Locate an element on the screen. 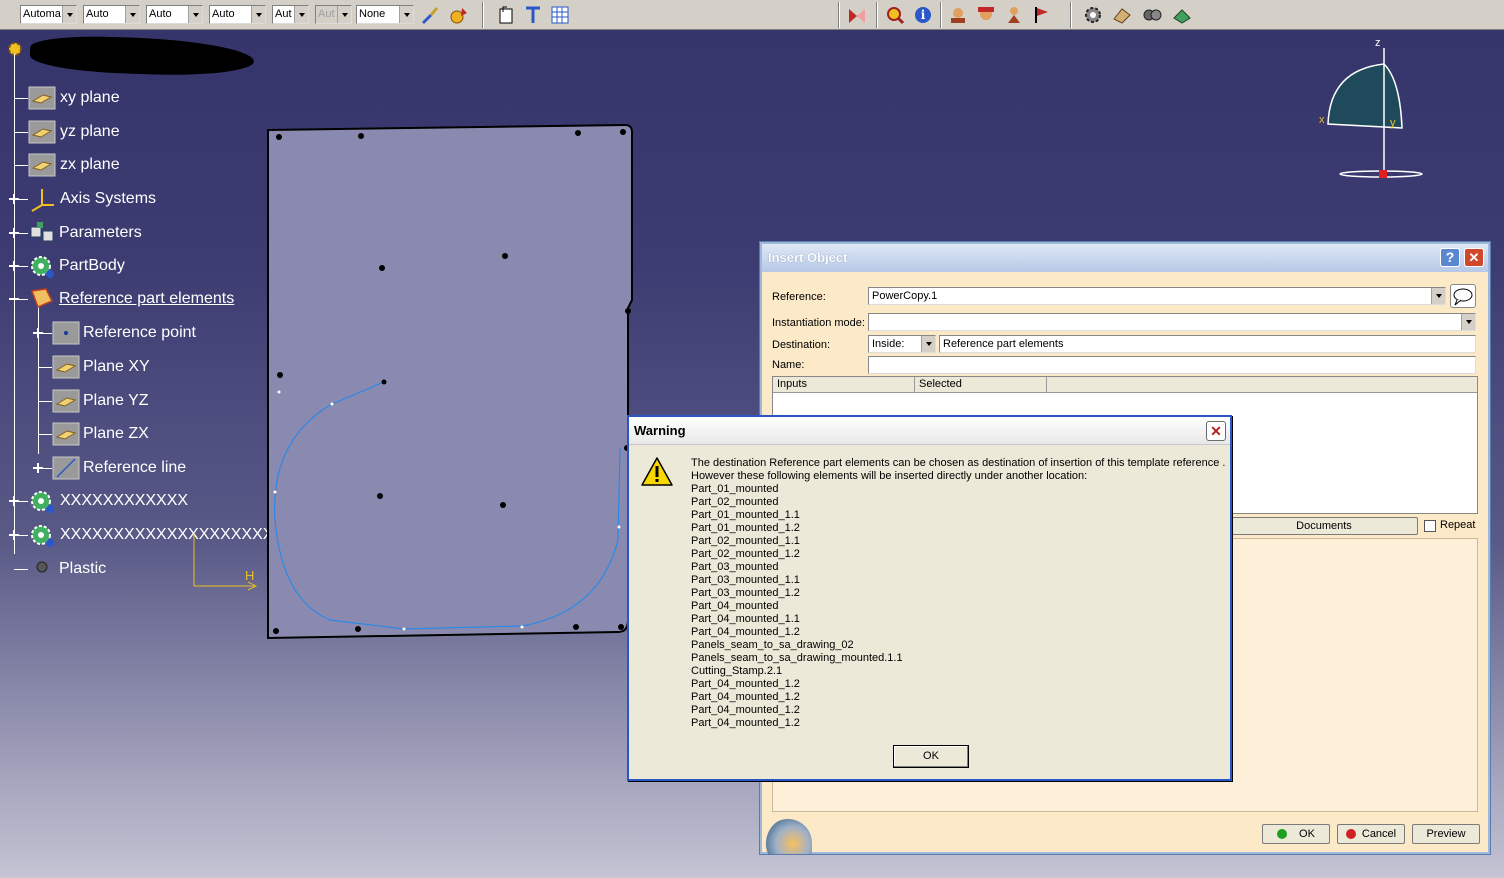 Image resolution: width=1504 pixels, height=878 pixels. selected-column-header: Selected is located at coordinates (981, 385).